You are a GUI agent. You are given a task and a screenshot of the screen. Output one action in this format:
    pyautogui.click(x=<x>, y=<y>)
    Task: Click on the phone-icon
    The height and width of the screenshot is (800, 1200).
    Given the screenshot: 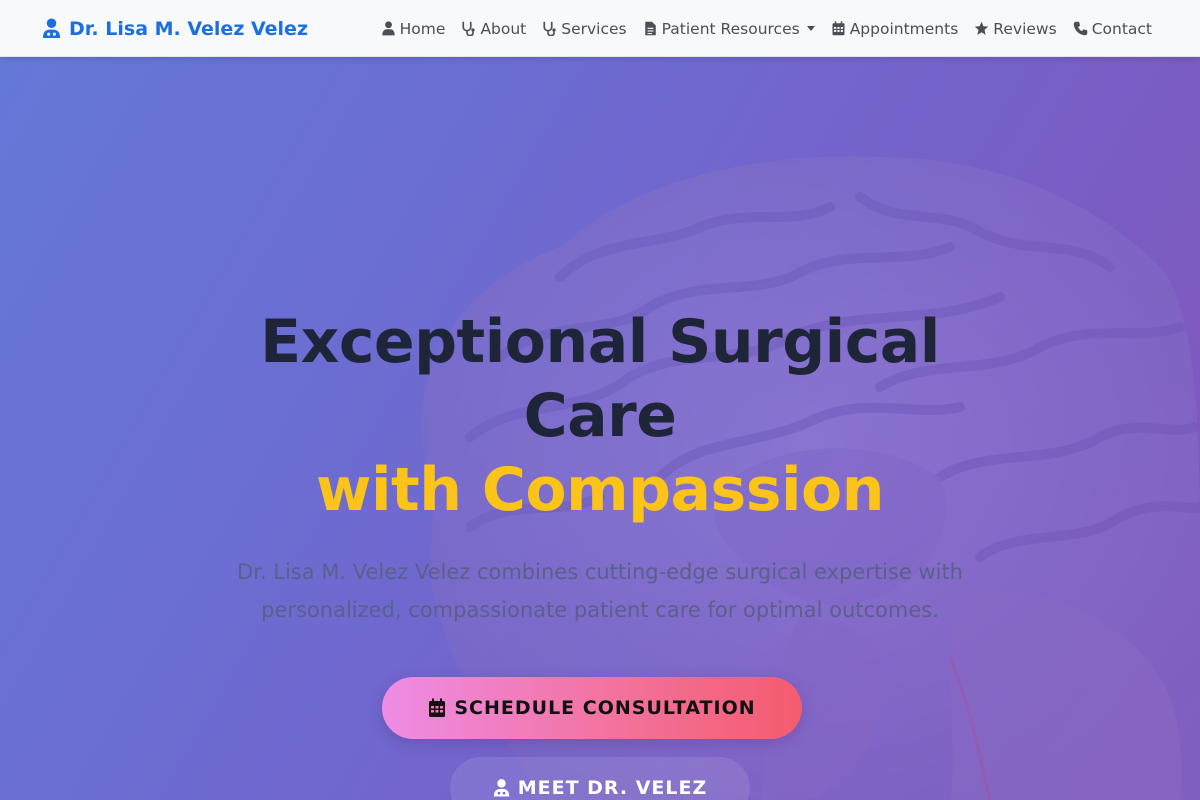 What is the action you would take?
    pyautogui.click(x=1080, y=28)
    